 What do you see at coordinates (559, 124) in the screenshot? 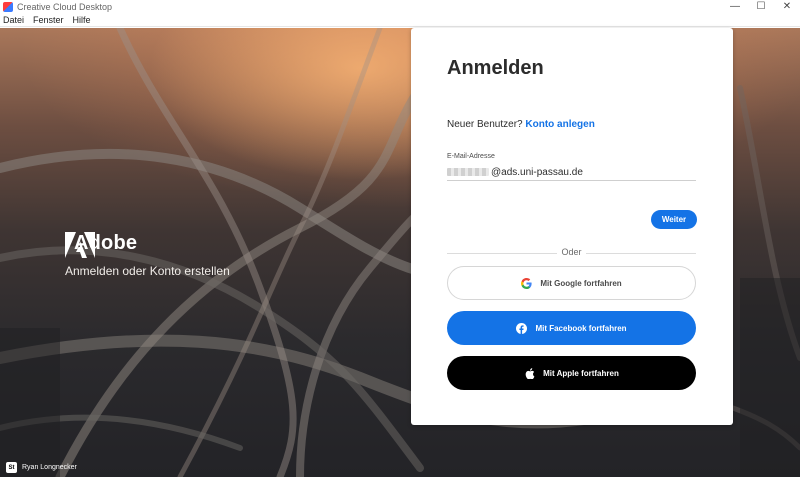
I see `create-account-link: Konto anlegen` at bounding box center [559, 124].